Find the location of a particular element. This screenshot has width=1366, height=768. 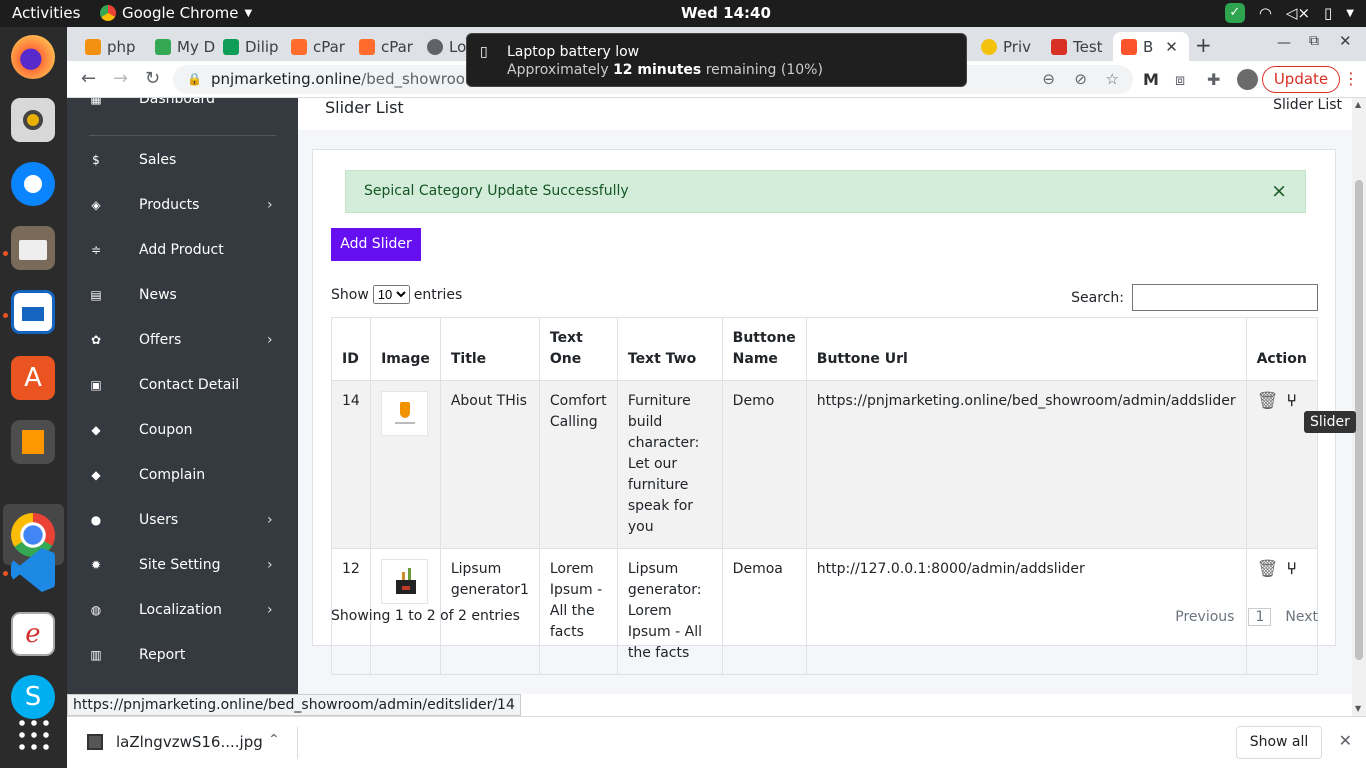

scrollbar-thumb is located at coordinates (1359, 420).